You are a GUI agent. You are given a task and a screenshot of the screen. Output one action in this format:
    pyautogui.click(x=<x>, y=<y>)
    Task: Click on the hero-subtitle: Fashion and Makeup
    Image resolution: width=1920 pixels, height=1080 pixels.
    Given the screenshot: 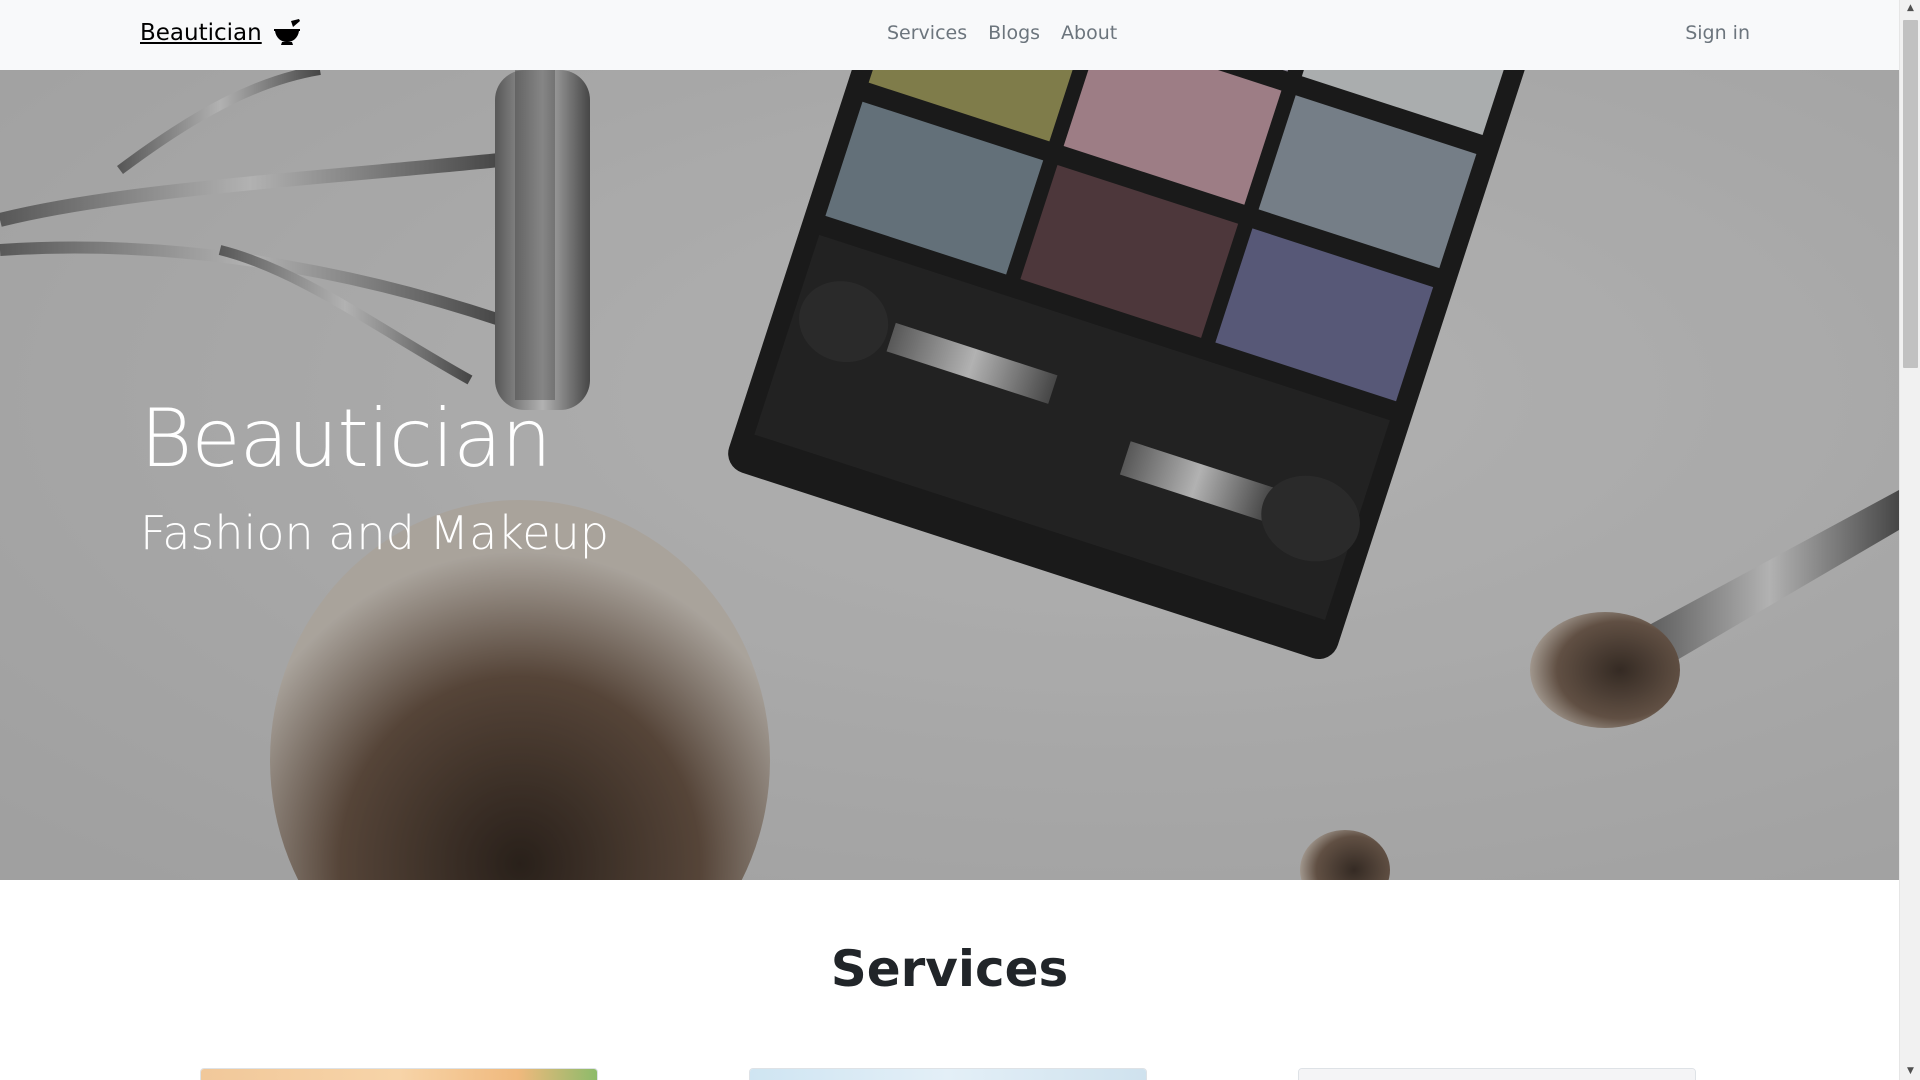 What is the action you would take?
    pyautogui.click(x=374, y=533)
    